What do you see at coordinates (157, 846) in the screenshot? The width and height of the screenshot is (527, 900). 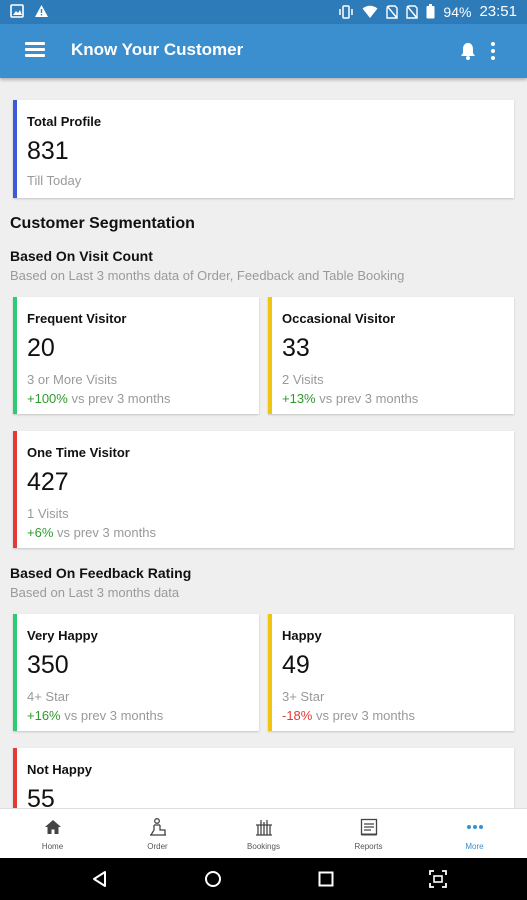 I see `nav-label: Order` at bounding box center [157, 846].